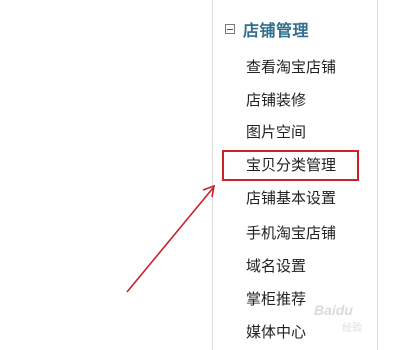  I want to click on sidebar-item-image-space: 图片空间, so click(276, 132).